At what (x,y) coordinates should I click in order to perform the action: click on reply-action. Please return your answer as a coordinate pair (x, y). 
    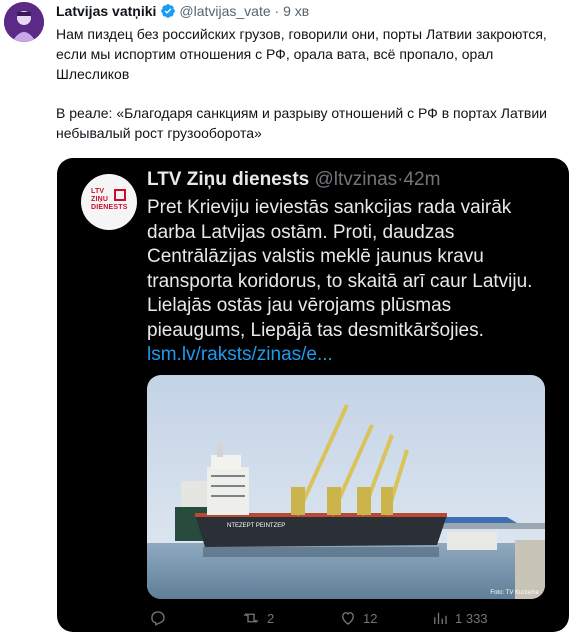
    Looking at the image, I should click on (161, 618).